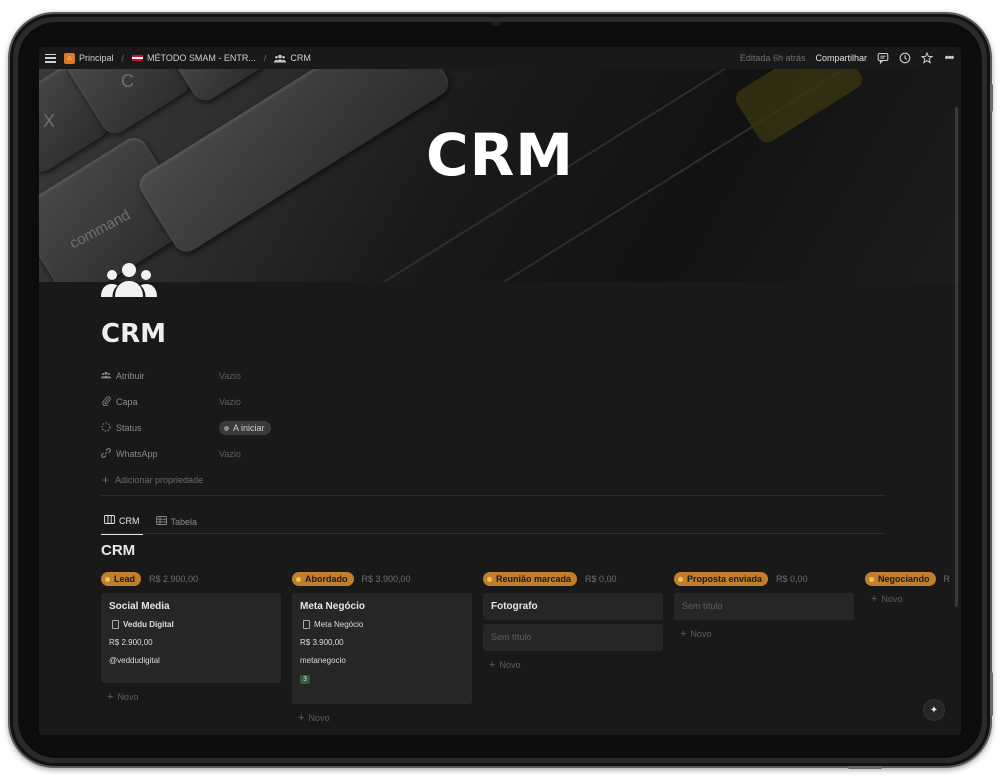  I want to click on property-name: Atribuir, so click(130, 376).